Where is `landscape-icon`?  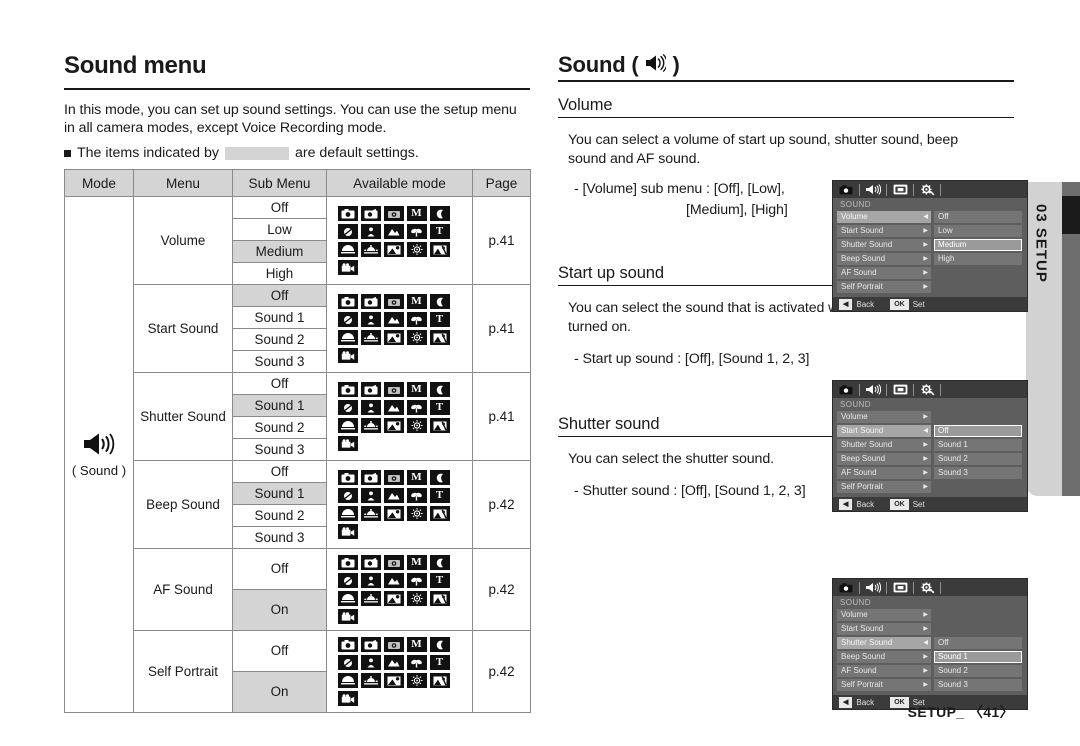 landscape-icon is located at coordinates (393, 407).